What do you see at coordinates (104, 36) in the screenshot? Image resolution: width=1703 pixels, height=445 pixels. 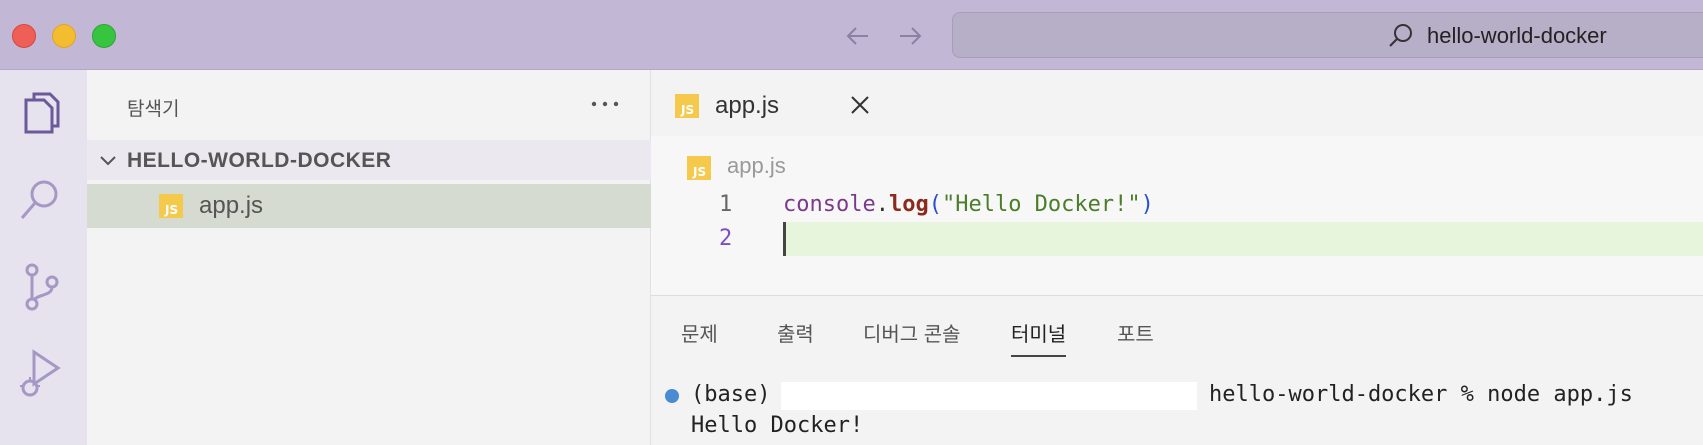 I see `maximize-window-button` at bounding box center [104, 36].